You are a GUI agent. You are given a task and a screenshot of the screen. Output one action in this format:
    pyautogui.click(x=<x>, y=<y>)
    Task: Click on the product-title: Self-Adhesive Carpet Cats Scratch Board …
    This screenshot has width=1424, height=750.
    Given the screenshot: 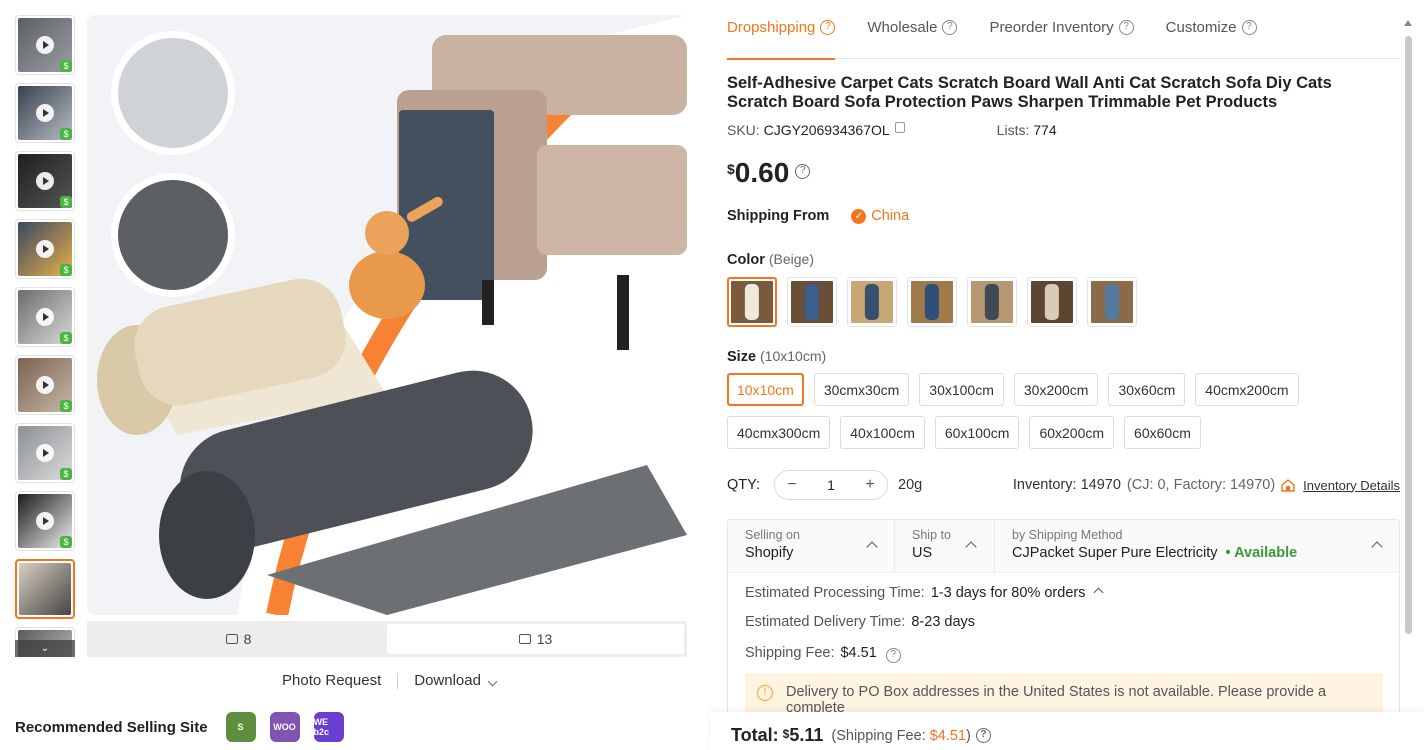 What is the action you would take?
    pyautogui.click(x=1029, y=92)
    